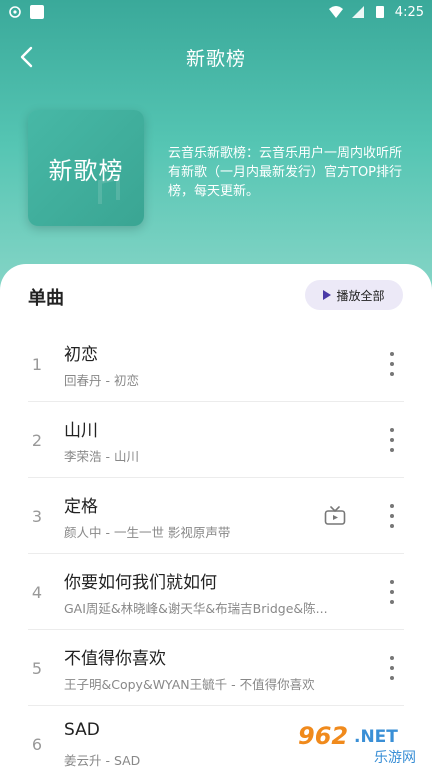  What do you see at coordinates (81, 507) in the screenshot?
I see `song-title: 定格` at bounding box center [81, 507].